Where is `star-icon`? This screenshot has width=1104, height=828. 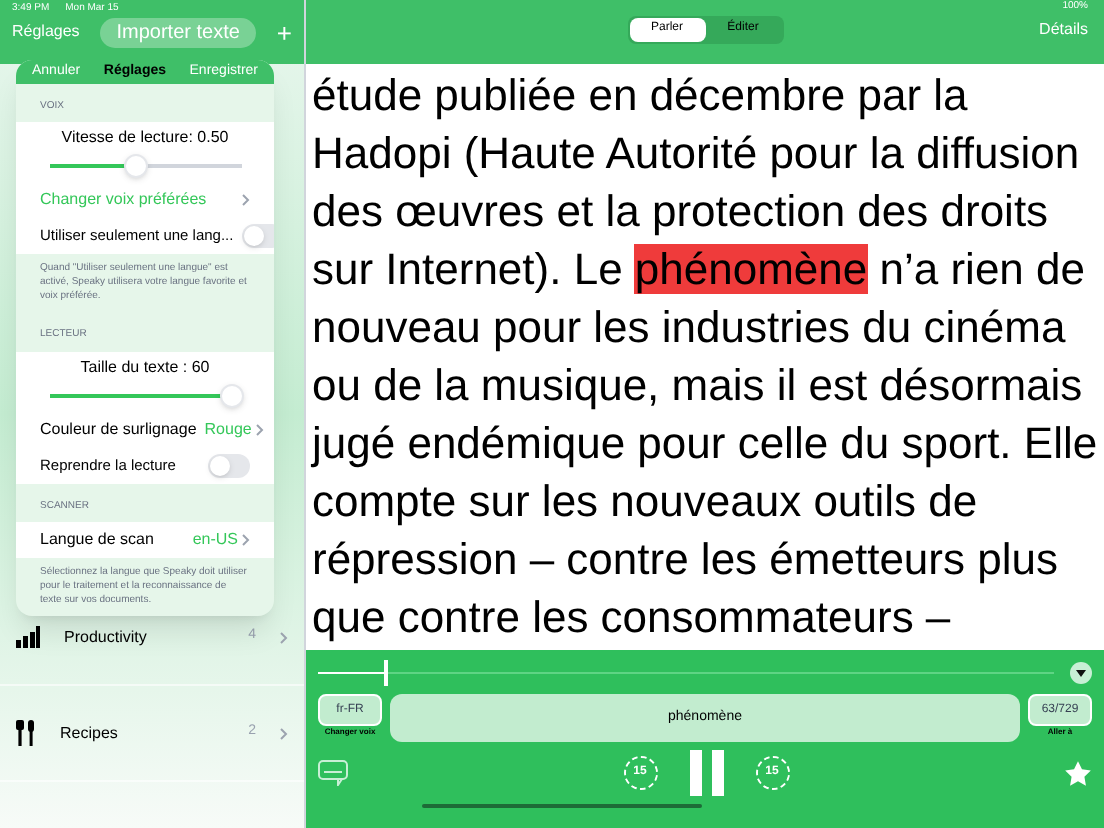 star-icon is located at coordinates (1078, 773).